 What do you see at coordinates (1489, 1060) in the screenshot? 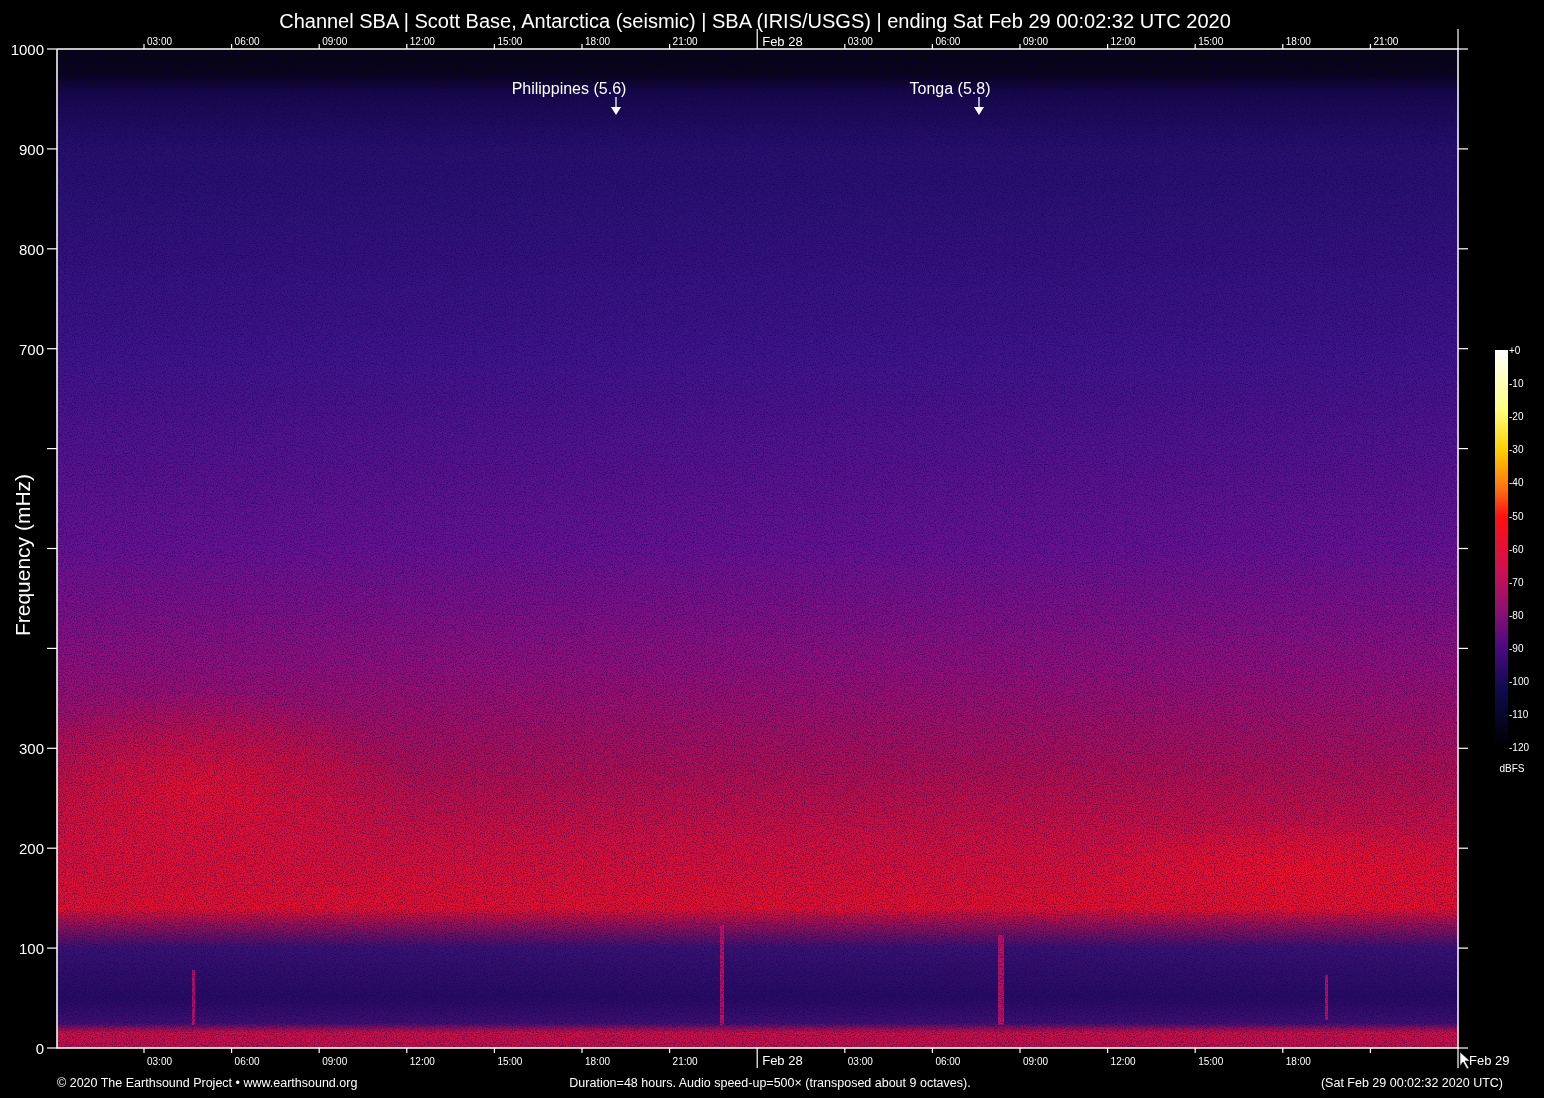
I see `axis-label: Feb 29` at bounding box center [1489, 1060].